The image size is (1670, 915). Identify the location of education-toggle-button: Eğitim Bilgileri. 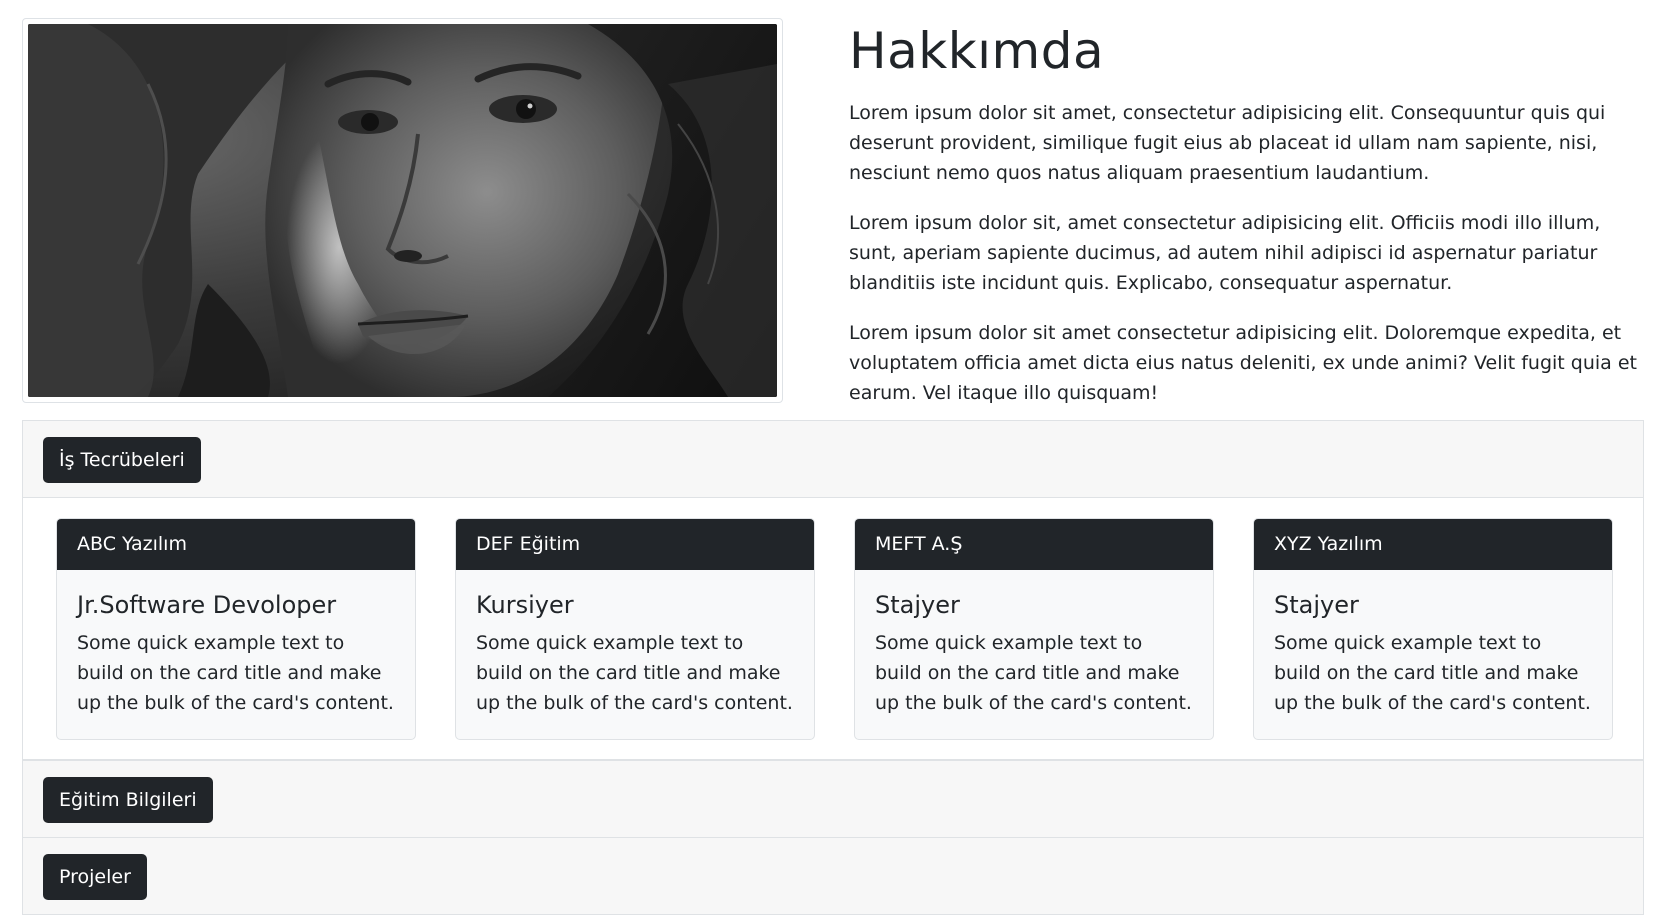
(128, 800).